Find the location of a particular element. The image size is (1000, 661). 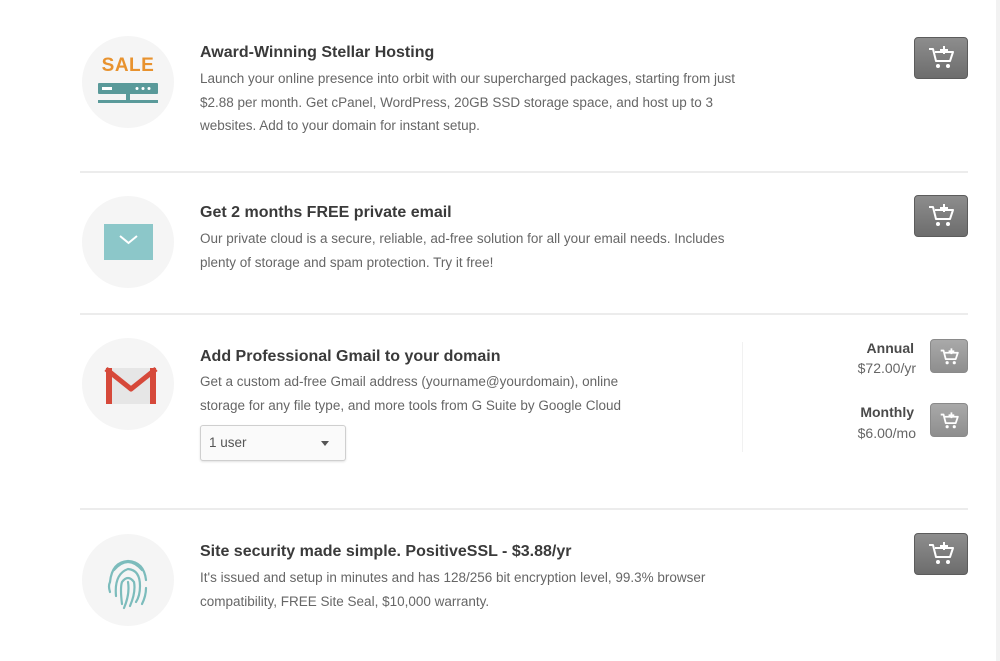

icon-circle: SALE is located at coordinates (128, 82).